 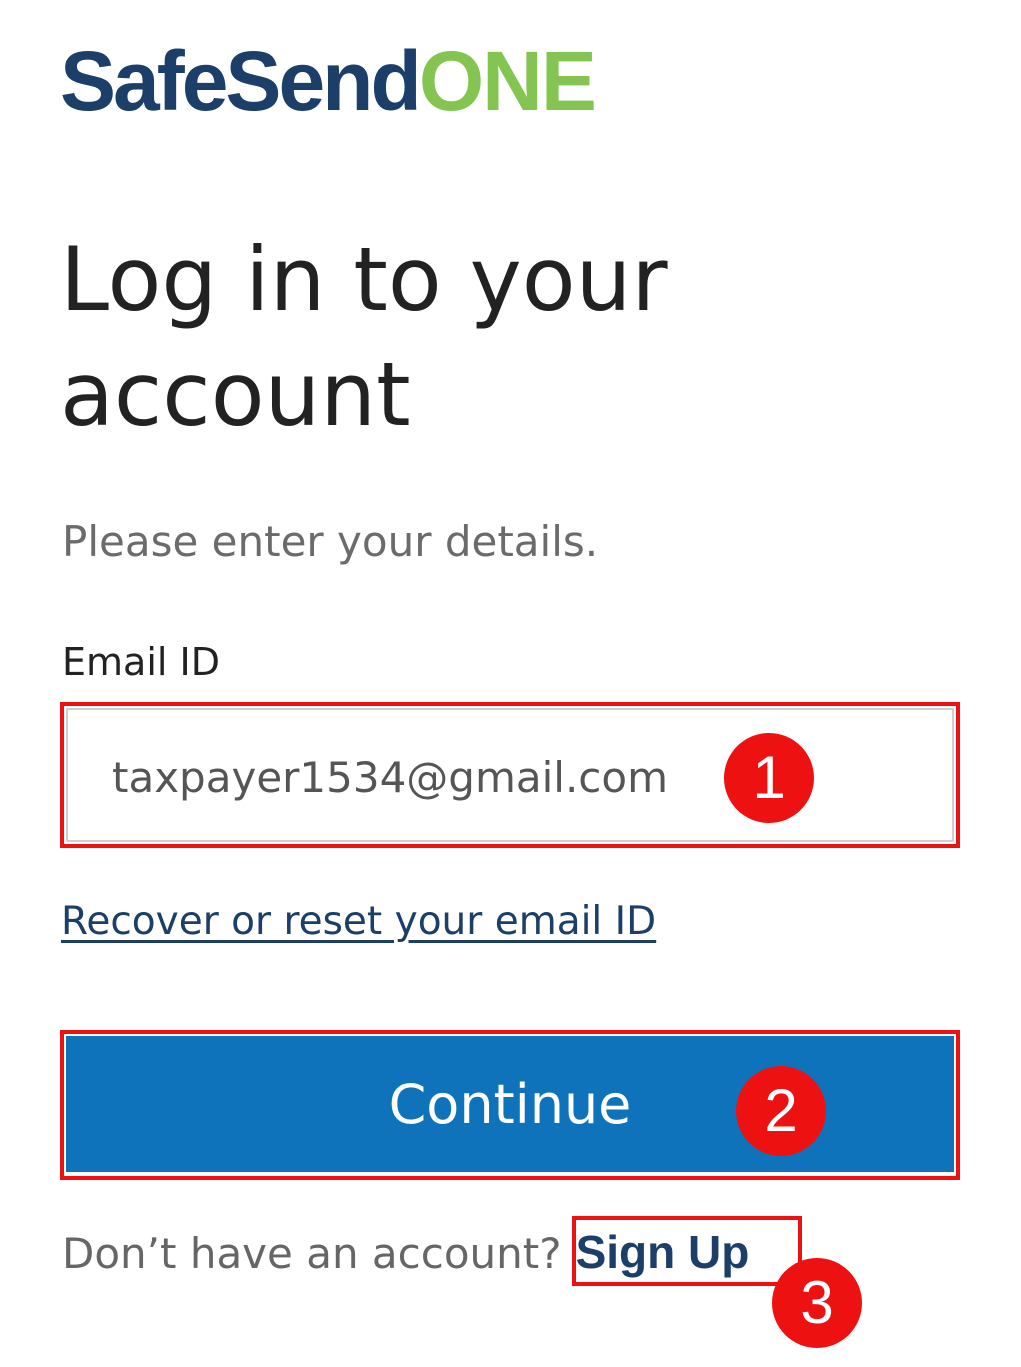 What do you see at coordinates (769, 778) in the screenshot?
I see `annotation-marker-1: 1` at bounding box center [769, 778].